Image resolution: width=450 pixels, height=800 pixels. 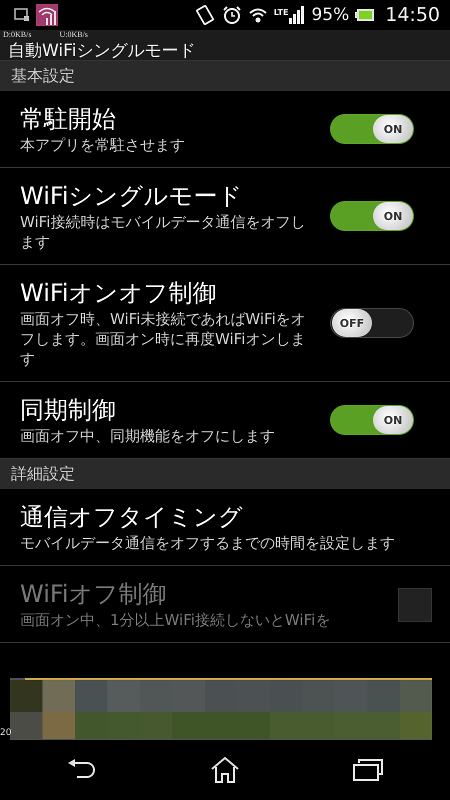 I want to click on vibrate-icon, so click(x=205, y=15).